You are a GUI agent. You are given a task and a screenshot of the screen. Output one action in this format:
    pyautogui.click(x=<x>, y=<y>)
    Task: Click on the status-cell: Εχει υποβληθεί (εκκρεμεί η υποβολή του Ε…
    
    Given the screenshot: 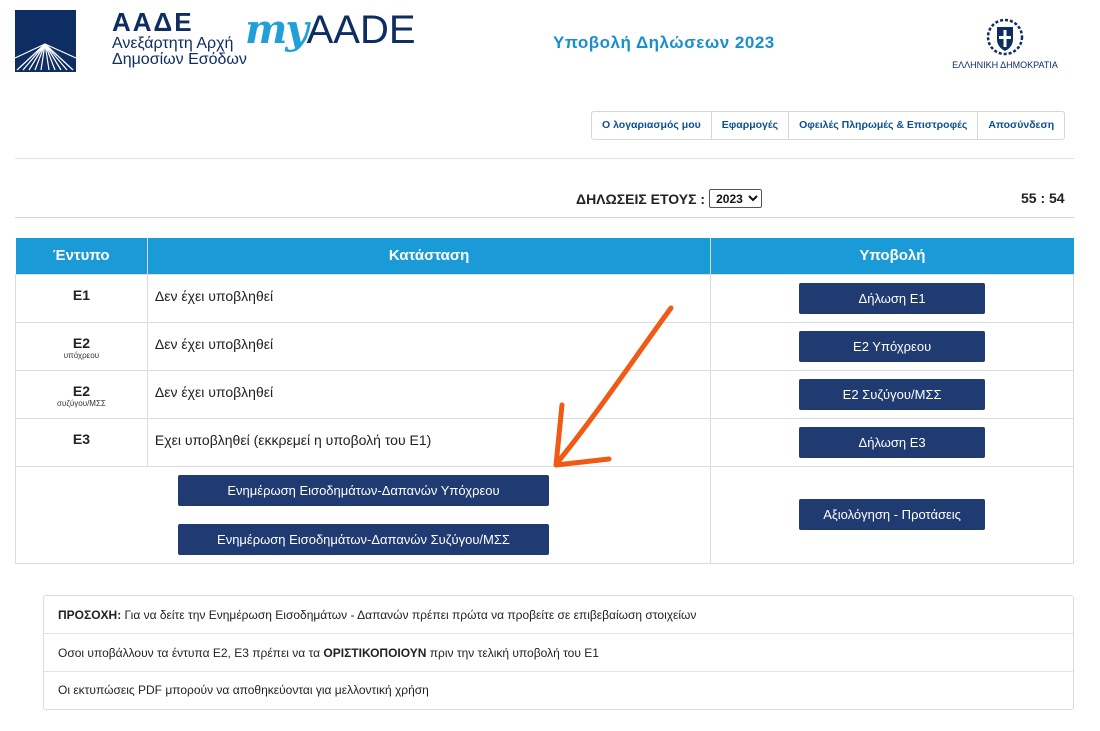 What is the action you would take?
    pyautogui.click(x=429, y=442)
    